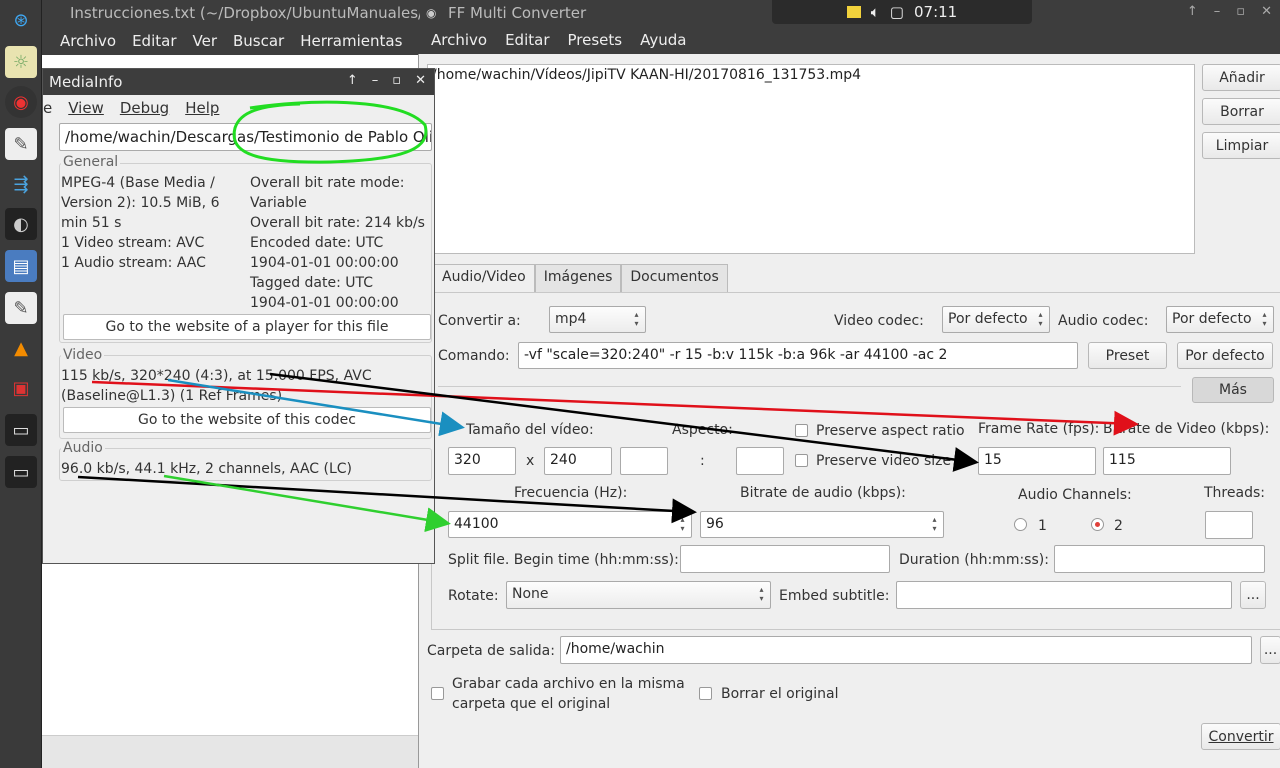  What do you see at coordinates (21, 184) in the screenshot?
I see `converter-icon: ⇶` at bounding box center [21, 184].